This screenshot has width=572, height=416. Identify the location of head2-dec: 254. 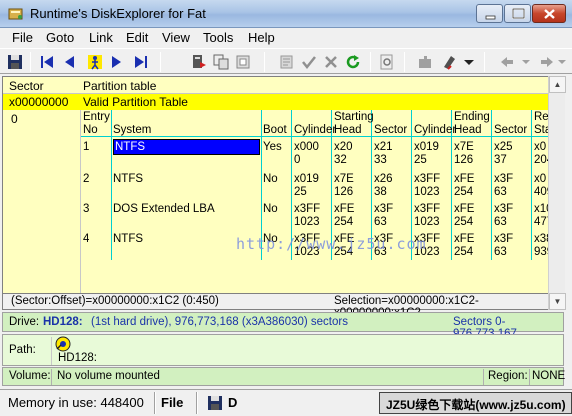
(464, 192).